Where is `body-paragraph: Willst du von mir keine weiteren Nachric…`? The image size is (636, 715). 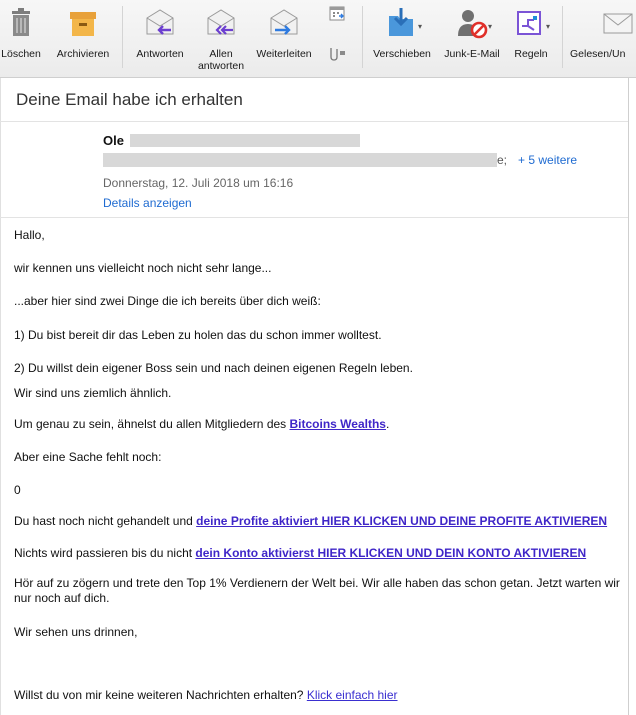 body-paragraph: Willst du von mir keine weiteren Nachric… is located at coordinates (206, 695).